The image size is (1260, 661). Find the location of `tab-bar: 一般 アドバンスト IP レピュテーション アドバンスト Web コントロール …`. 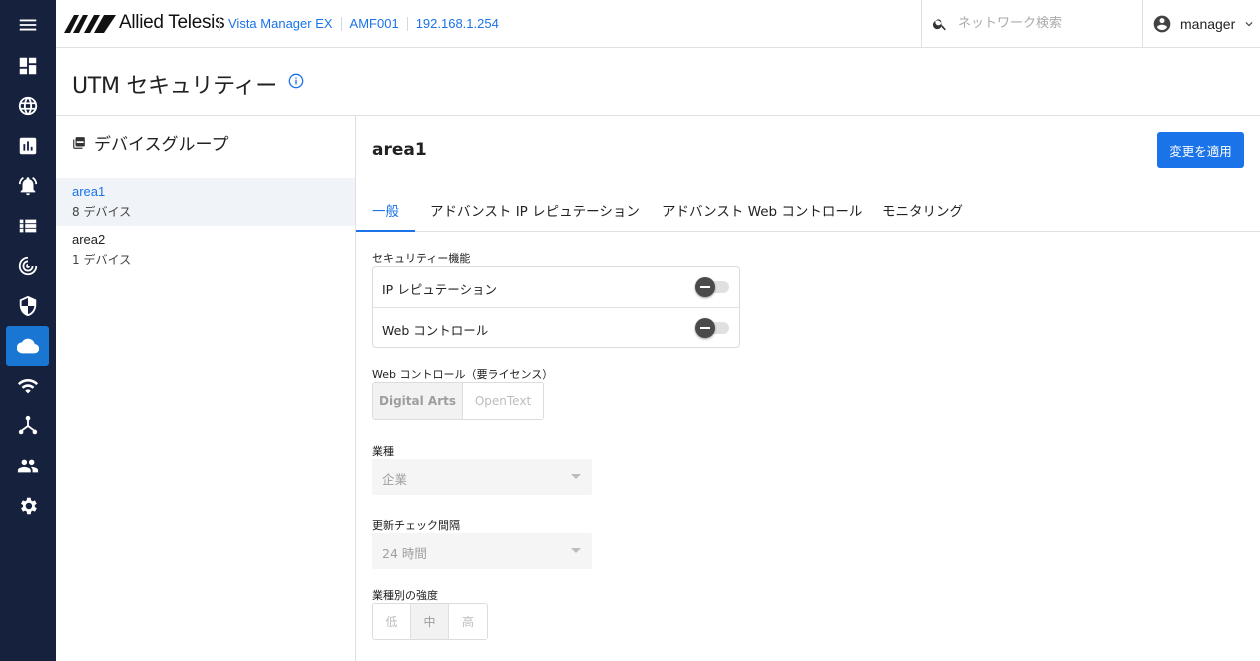

tab-bar: 一般 アドバンスト IP レピュテーション アドバンスト Web コントロール … is located at coordinates (808, 211).